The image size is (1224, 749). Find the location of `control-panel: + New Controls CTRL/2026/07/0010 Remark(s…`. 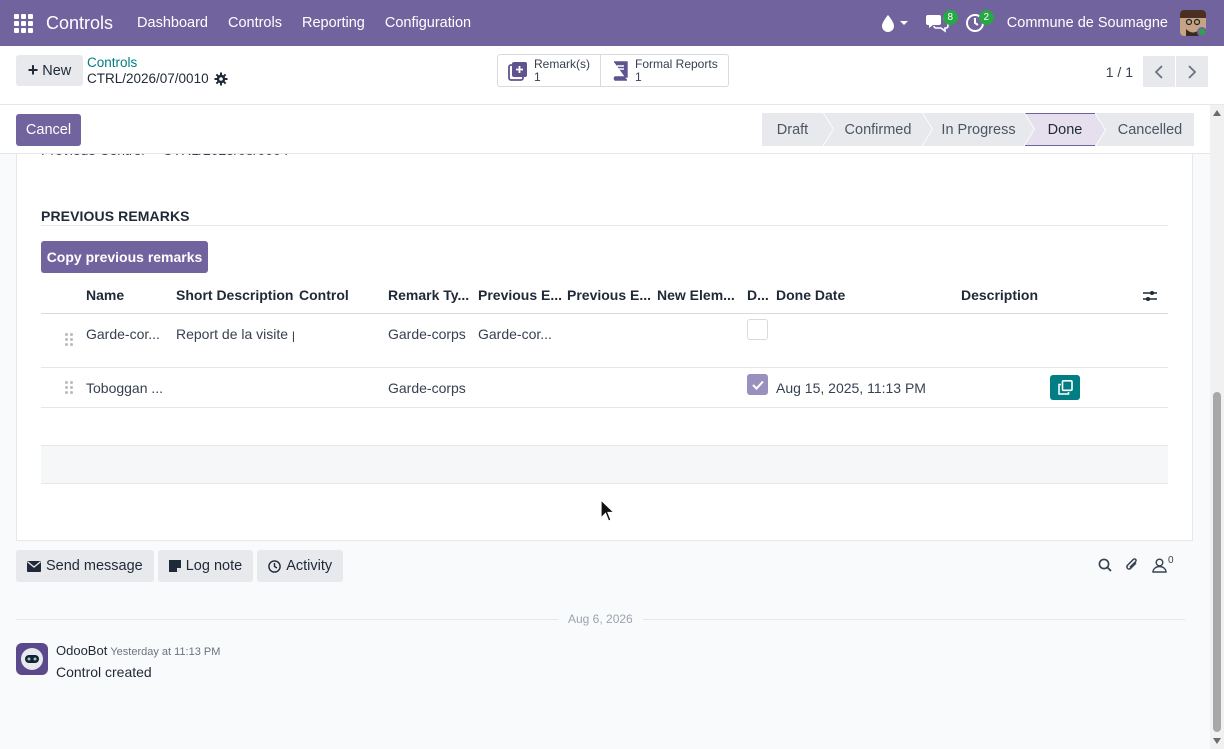

control-panel: + New Controls CTRL/2026/07/0010 Remark(s… is located at coordinates (612, 75).